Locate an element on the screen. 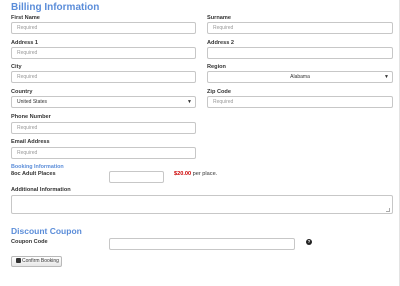  resize-handle-icon is located at coordinates (388, 210).